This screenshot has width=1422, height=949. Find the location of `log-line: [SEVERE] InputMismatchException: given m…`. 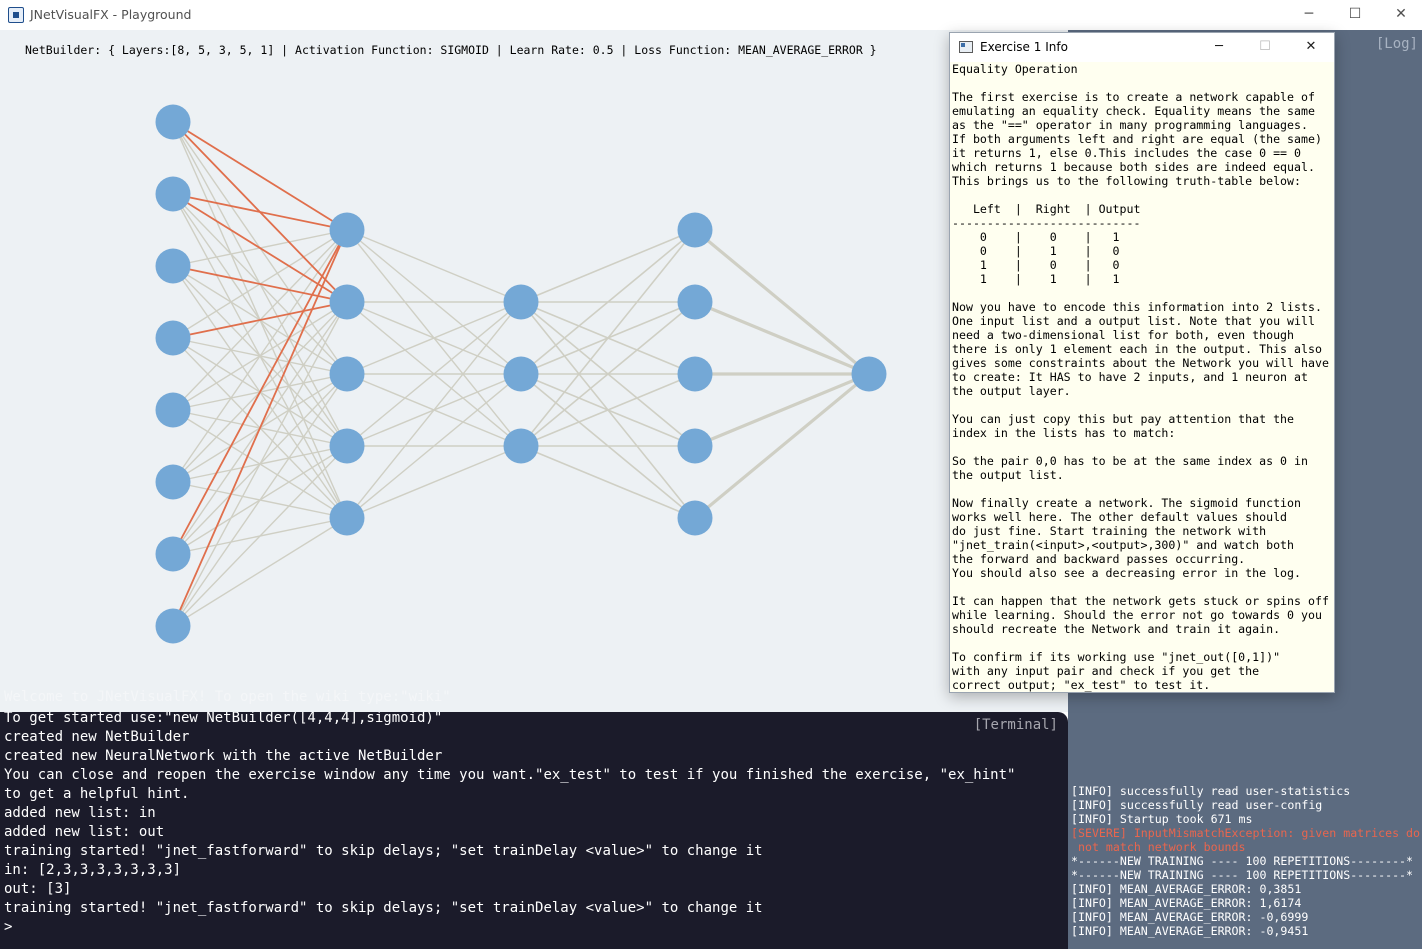

log-line: [SEVERE] InputMismatchException: given m… is located at coordinates (1246, 833).